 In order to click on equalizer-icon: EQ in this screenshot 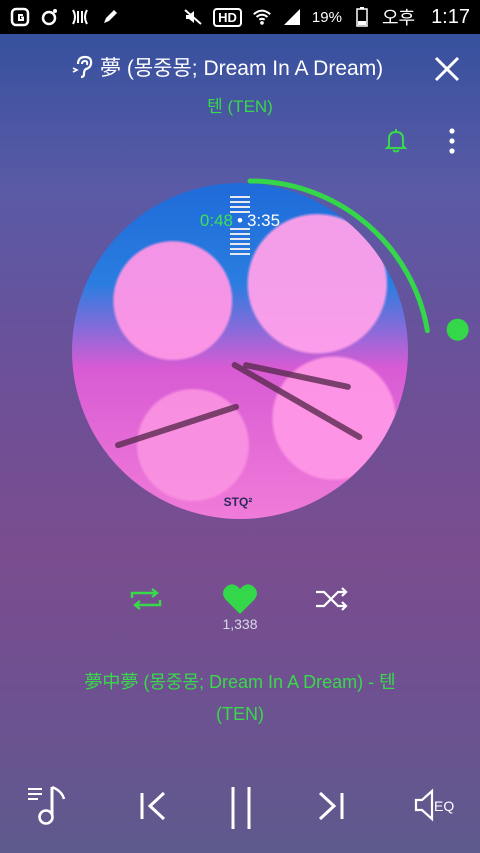, I will do `click(435, 805)`.